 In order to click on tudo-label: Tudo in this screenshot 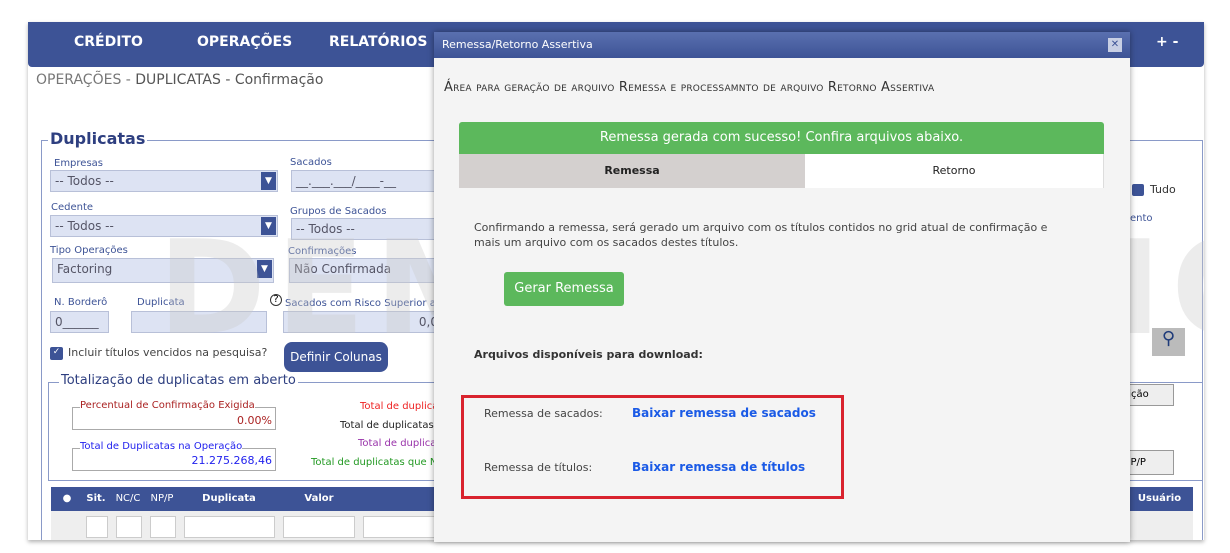, I will do `click(1163, 189)`.